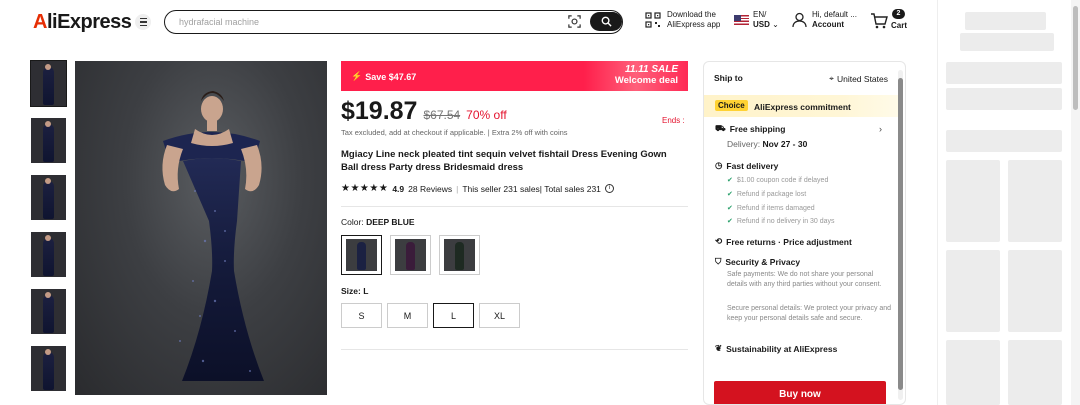 The image size is (1080, 405). Describe the element at coordinates (783, 241) in the screenshot. I see `free-returns-row: ⟲ Free returns · Price adjustment` at that location.